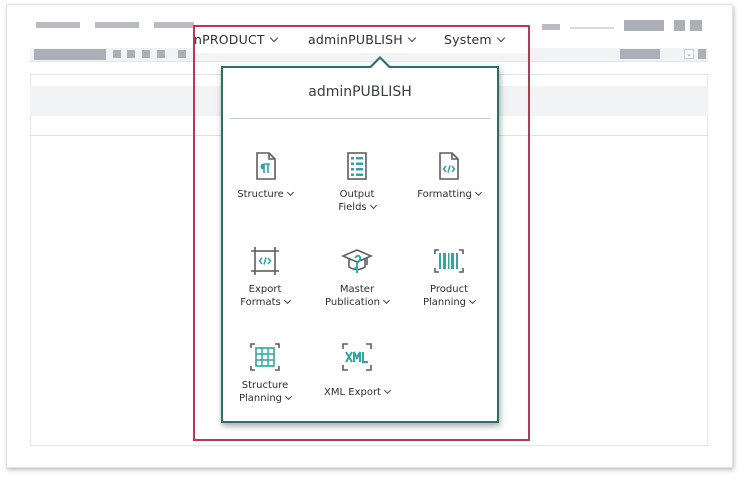 The height and width of the screenshot is (479, 741). Describe the element at coordinates (360, 92) in the screenshot. I see `dropdown-title: adminPUBLISH` at that location.